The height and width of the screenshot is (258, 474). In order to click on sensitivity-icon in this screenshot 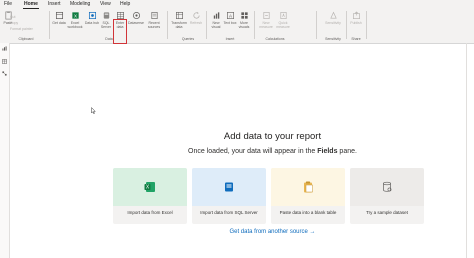, I will do `click(333, 15)`.